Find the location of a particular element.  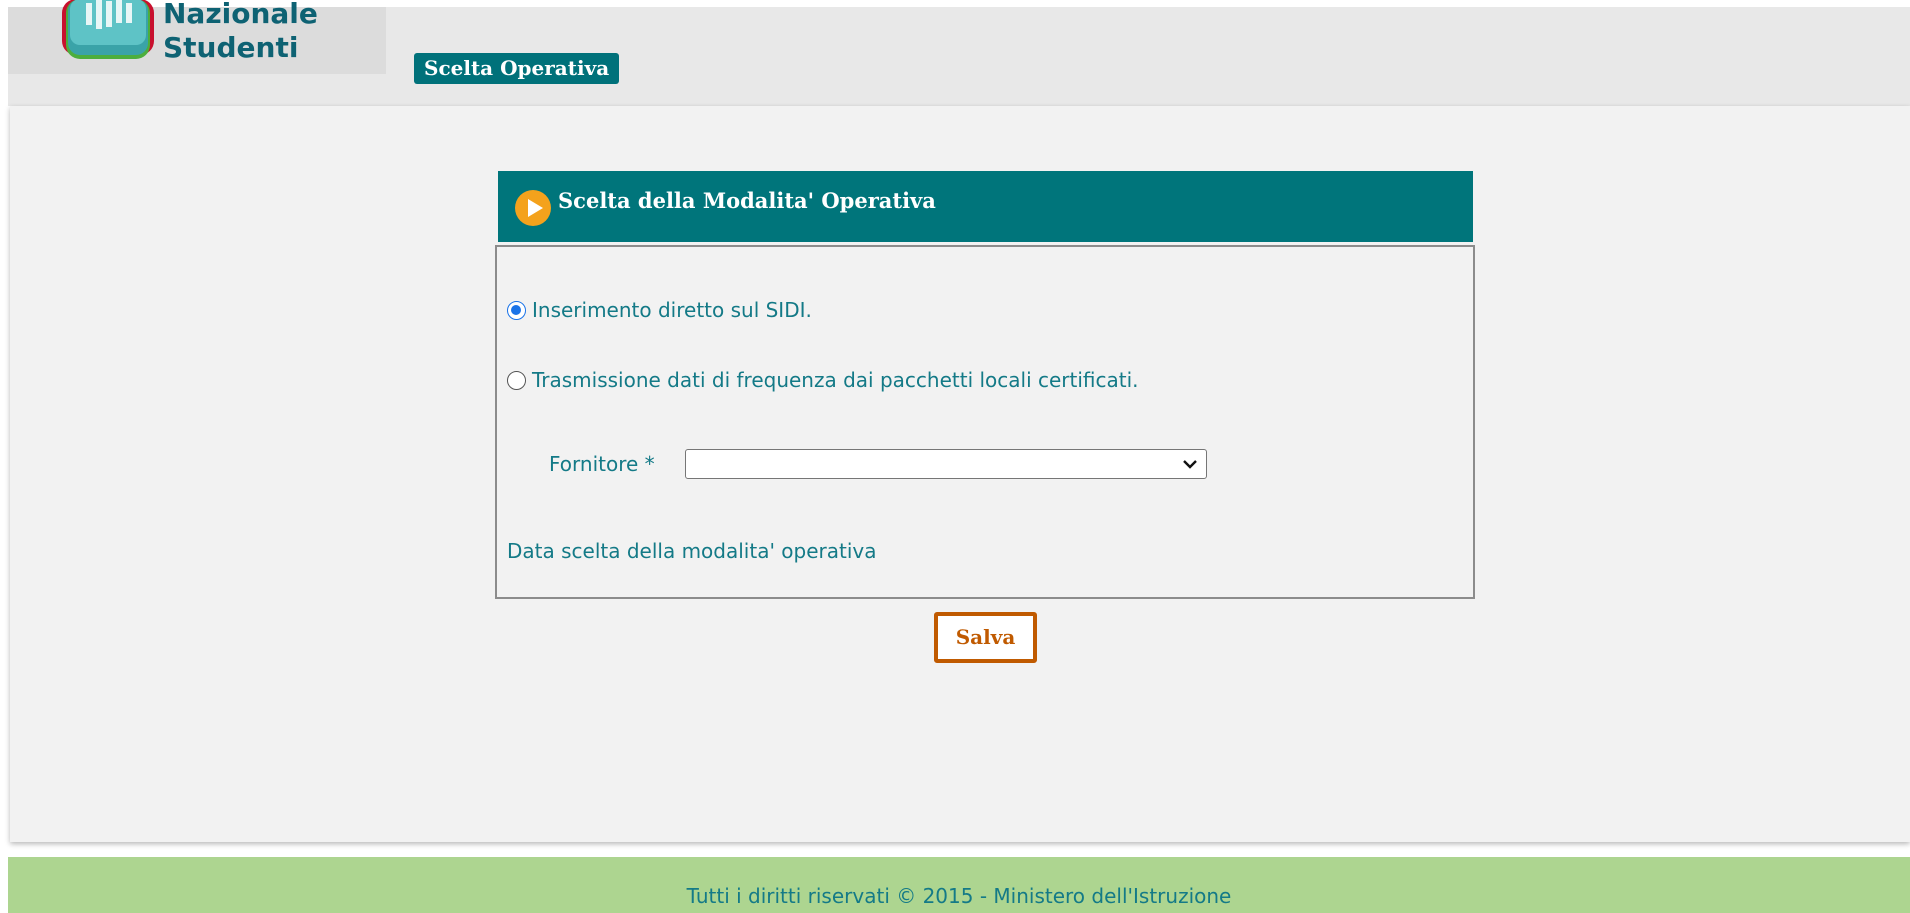

option-inserimento-diretto: Inserimento diretto sul SIDI. is located at coordinates (659, 310).